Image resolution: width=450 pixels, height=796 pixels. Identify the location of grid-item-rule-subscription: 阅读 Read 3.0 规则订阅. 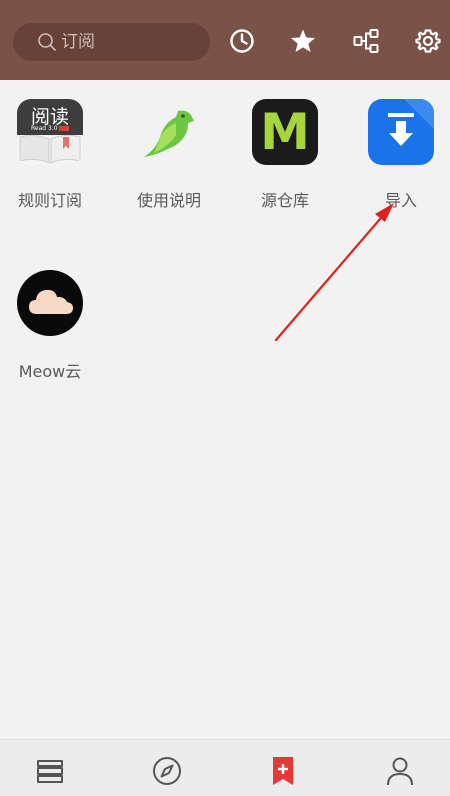
(53, 155).